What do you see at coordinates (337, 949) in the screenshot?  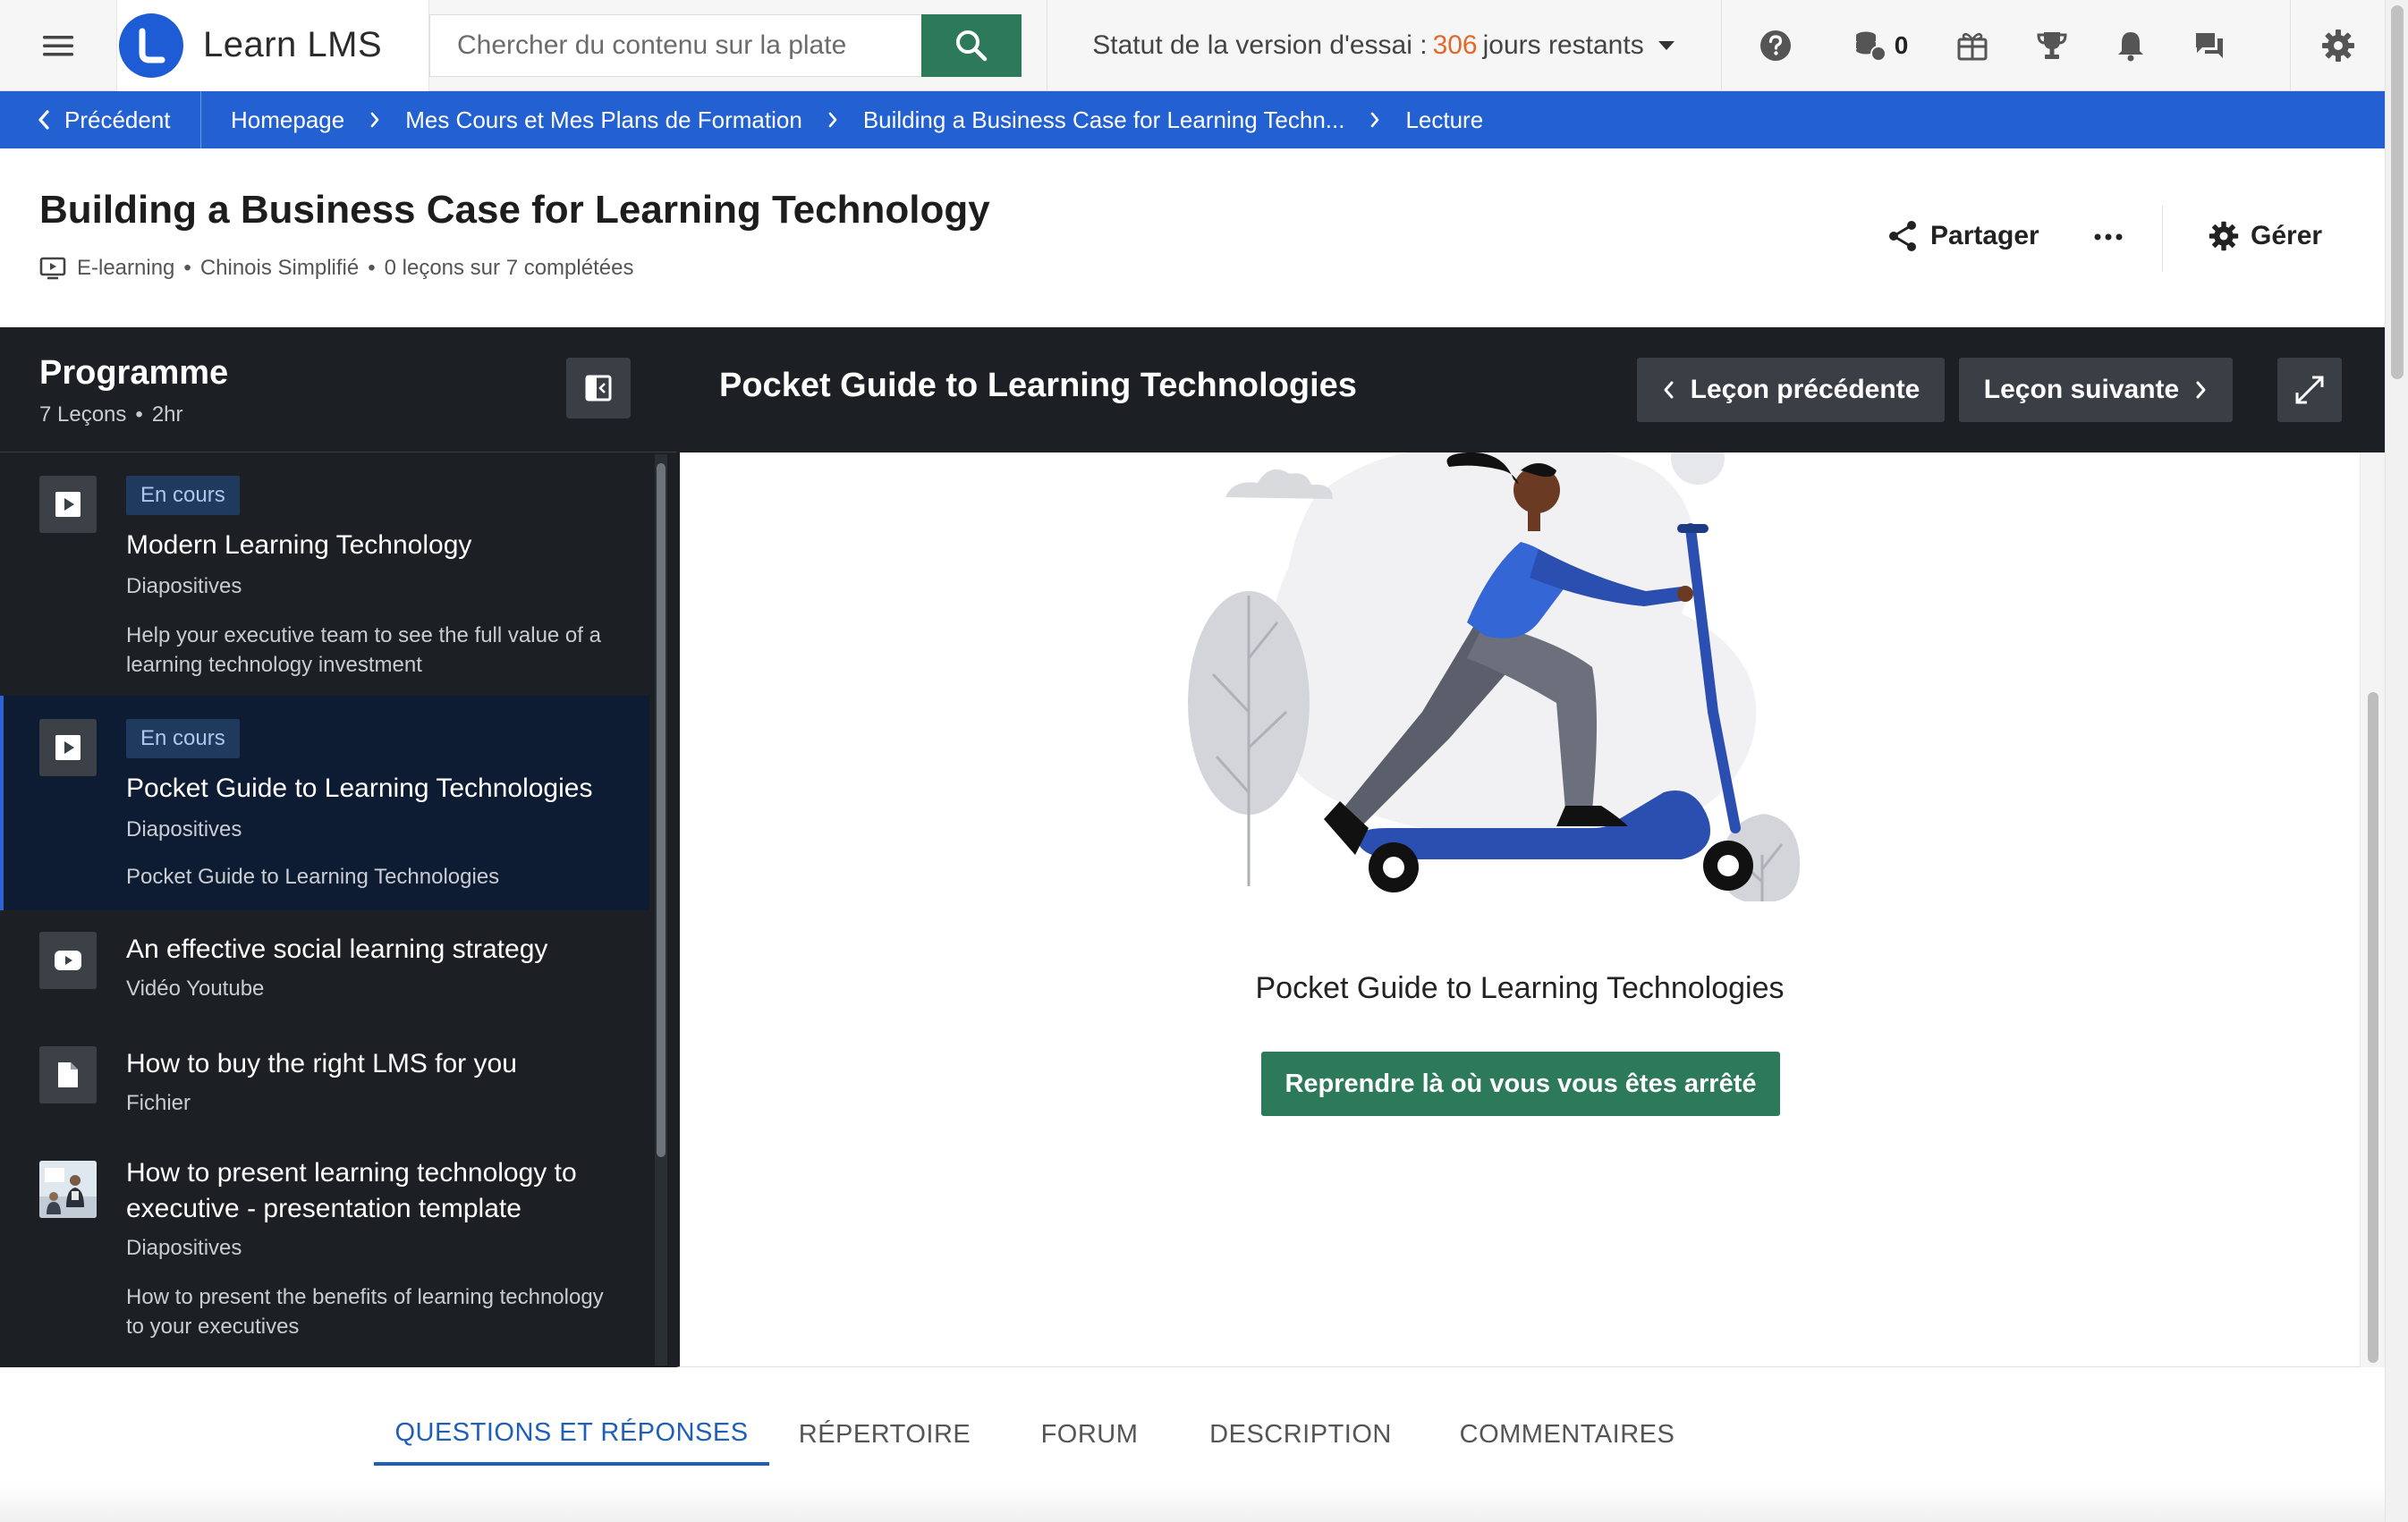 I see `lesson-title: An effective social learning strategy` at bounding box center [337, 949].